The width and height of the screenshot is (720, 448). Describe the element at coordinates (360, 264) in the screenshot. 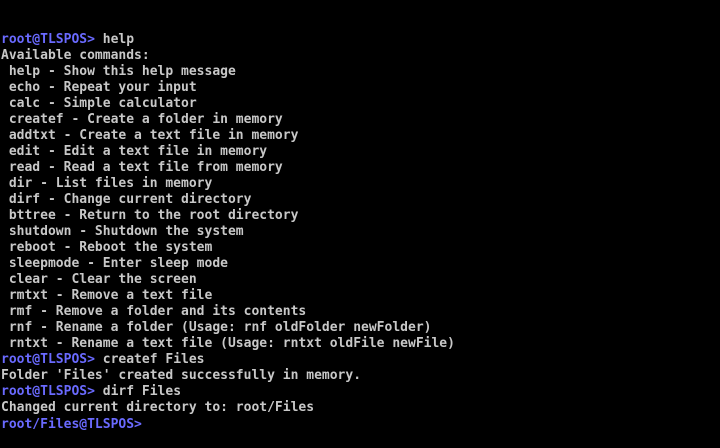

I see `output-line: sleepmode - Enter sleep mode` at that location.